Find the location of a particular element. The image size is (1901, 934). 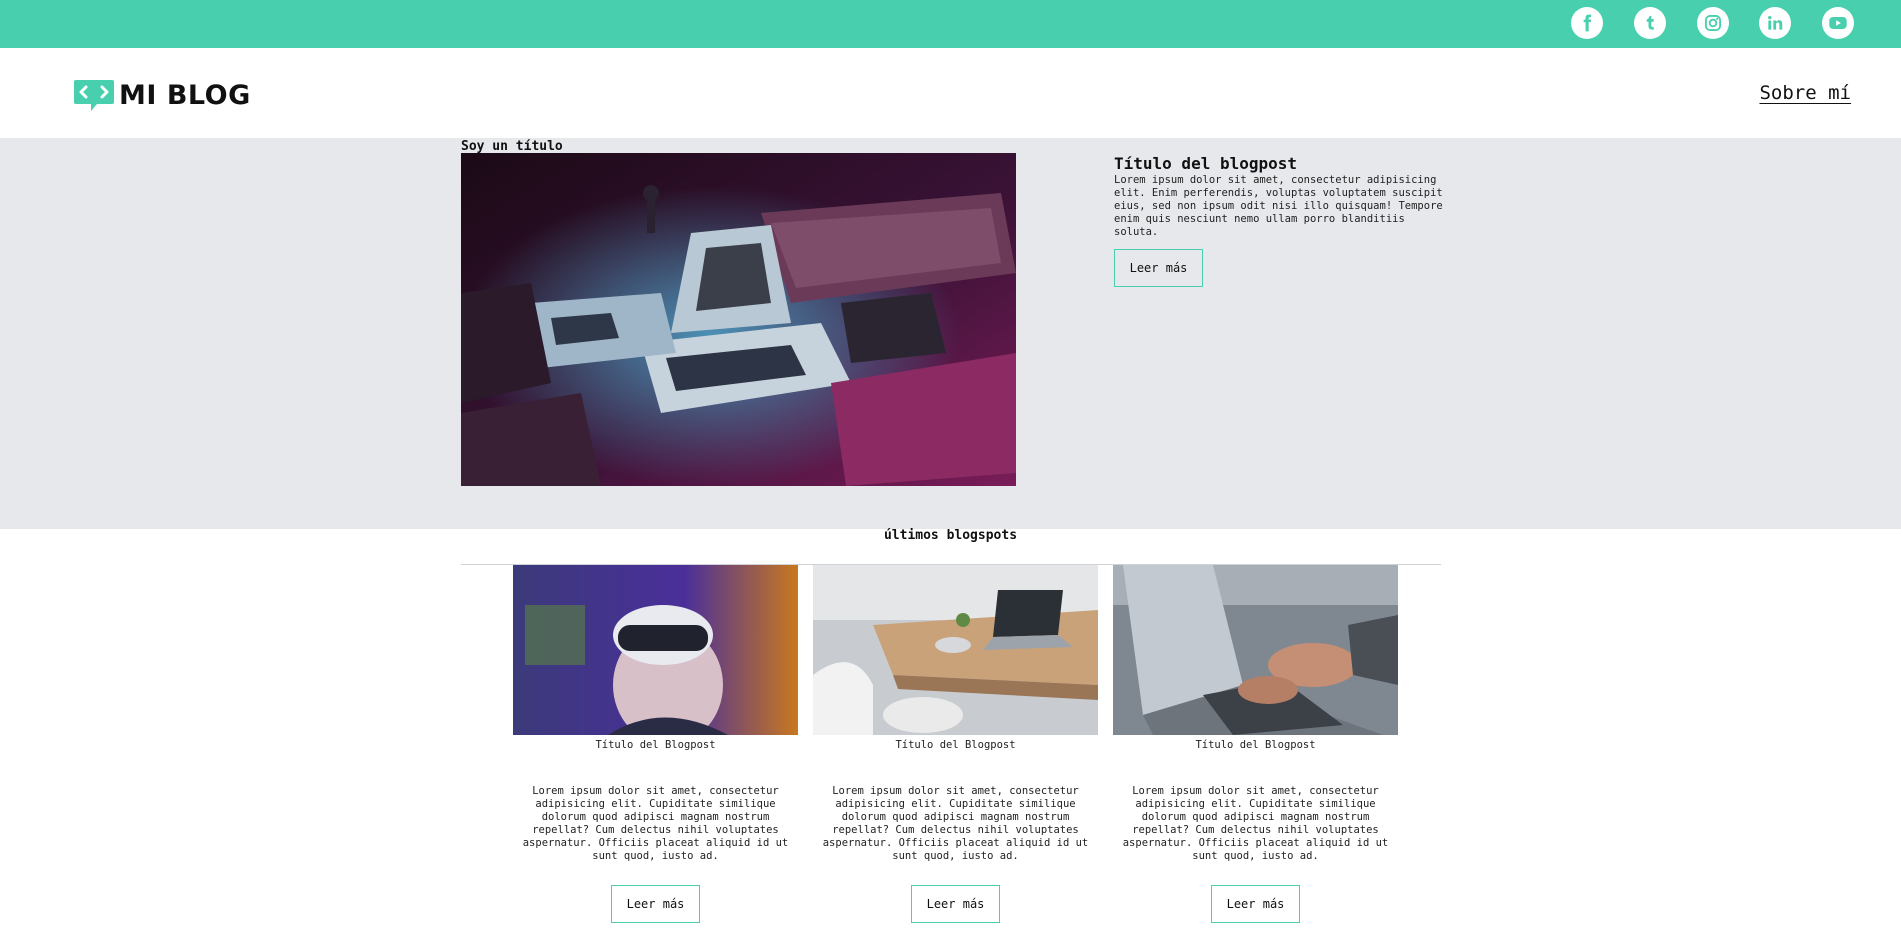

social-topbar is located at coordinates (950, 24).